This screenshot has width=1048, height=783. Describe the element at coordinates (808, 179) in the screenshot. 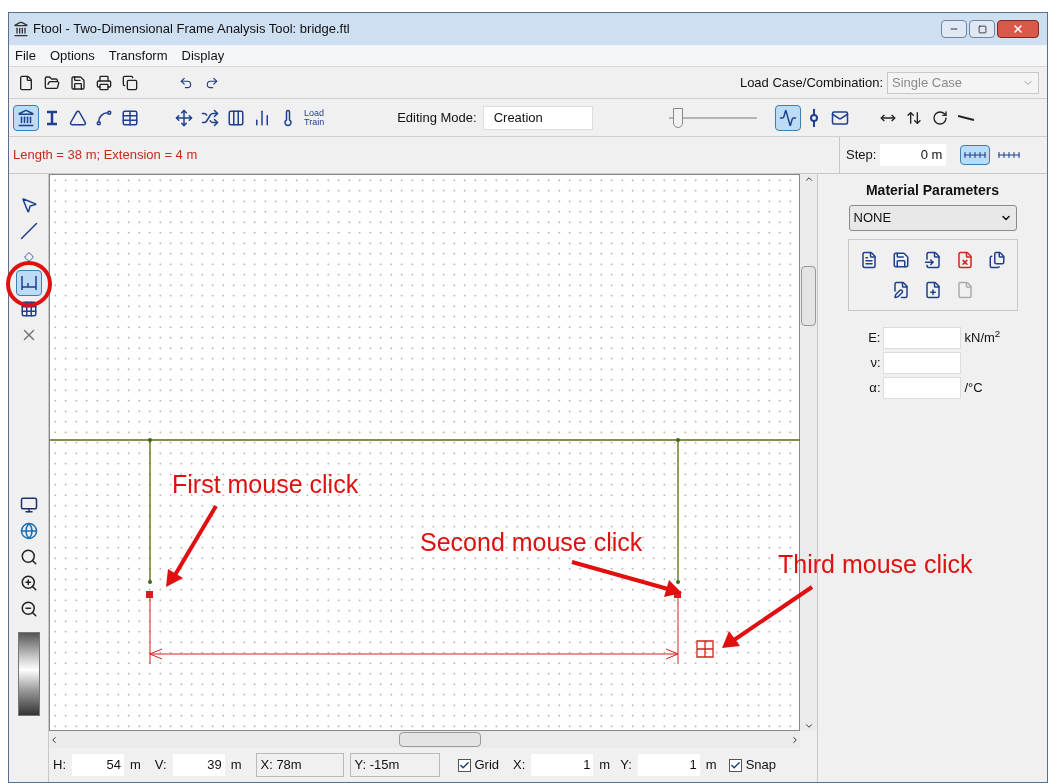

I see `scroll-up-icon` at that location.